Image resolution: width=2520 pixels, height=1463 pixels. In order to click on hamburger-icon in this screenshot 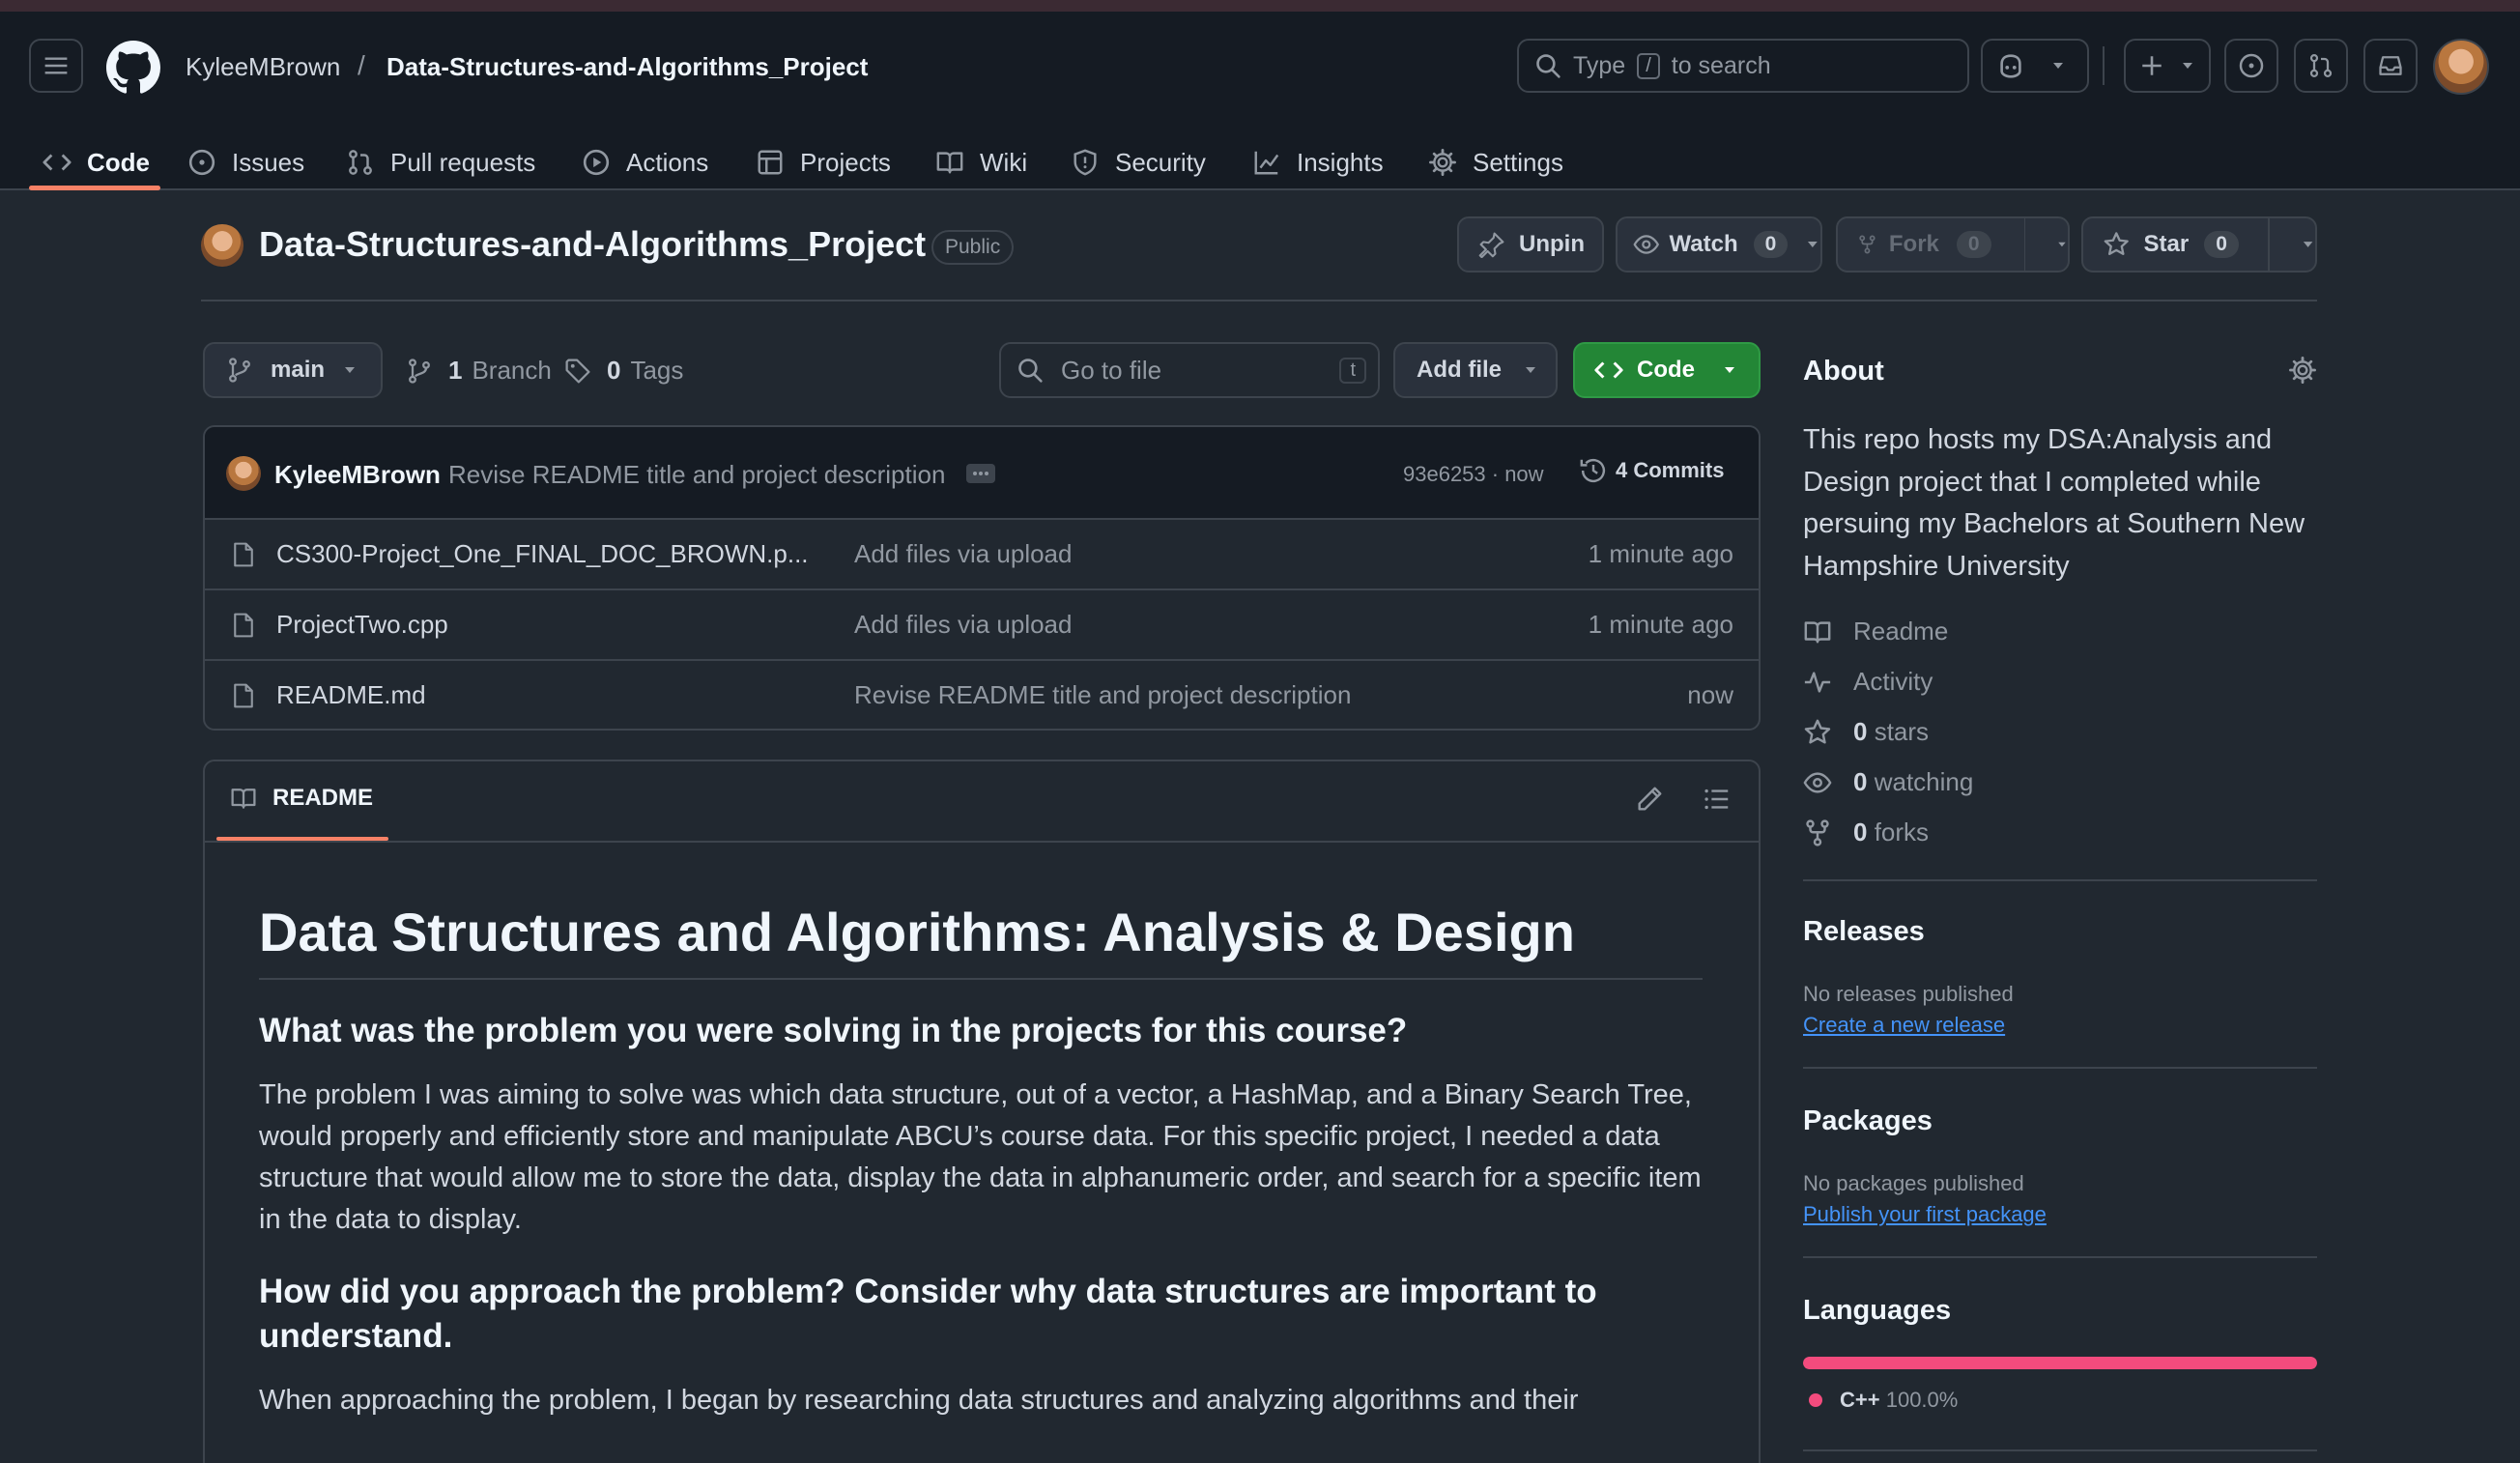, I will do `click(56, 65)`.